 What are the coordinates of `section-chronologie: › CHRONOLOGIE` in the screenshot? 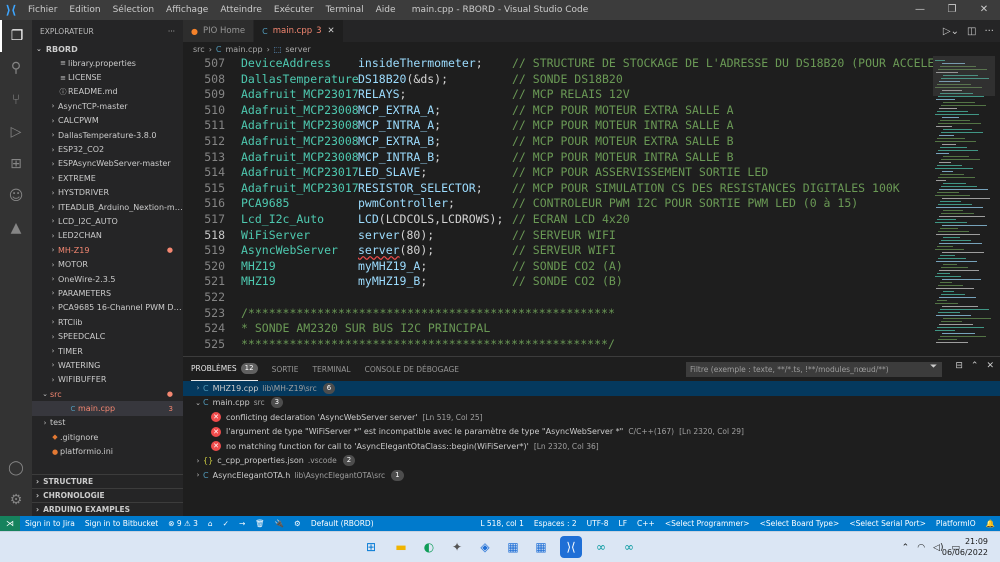 It's located at (107, 495).